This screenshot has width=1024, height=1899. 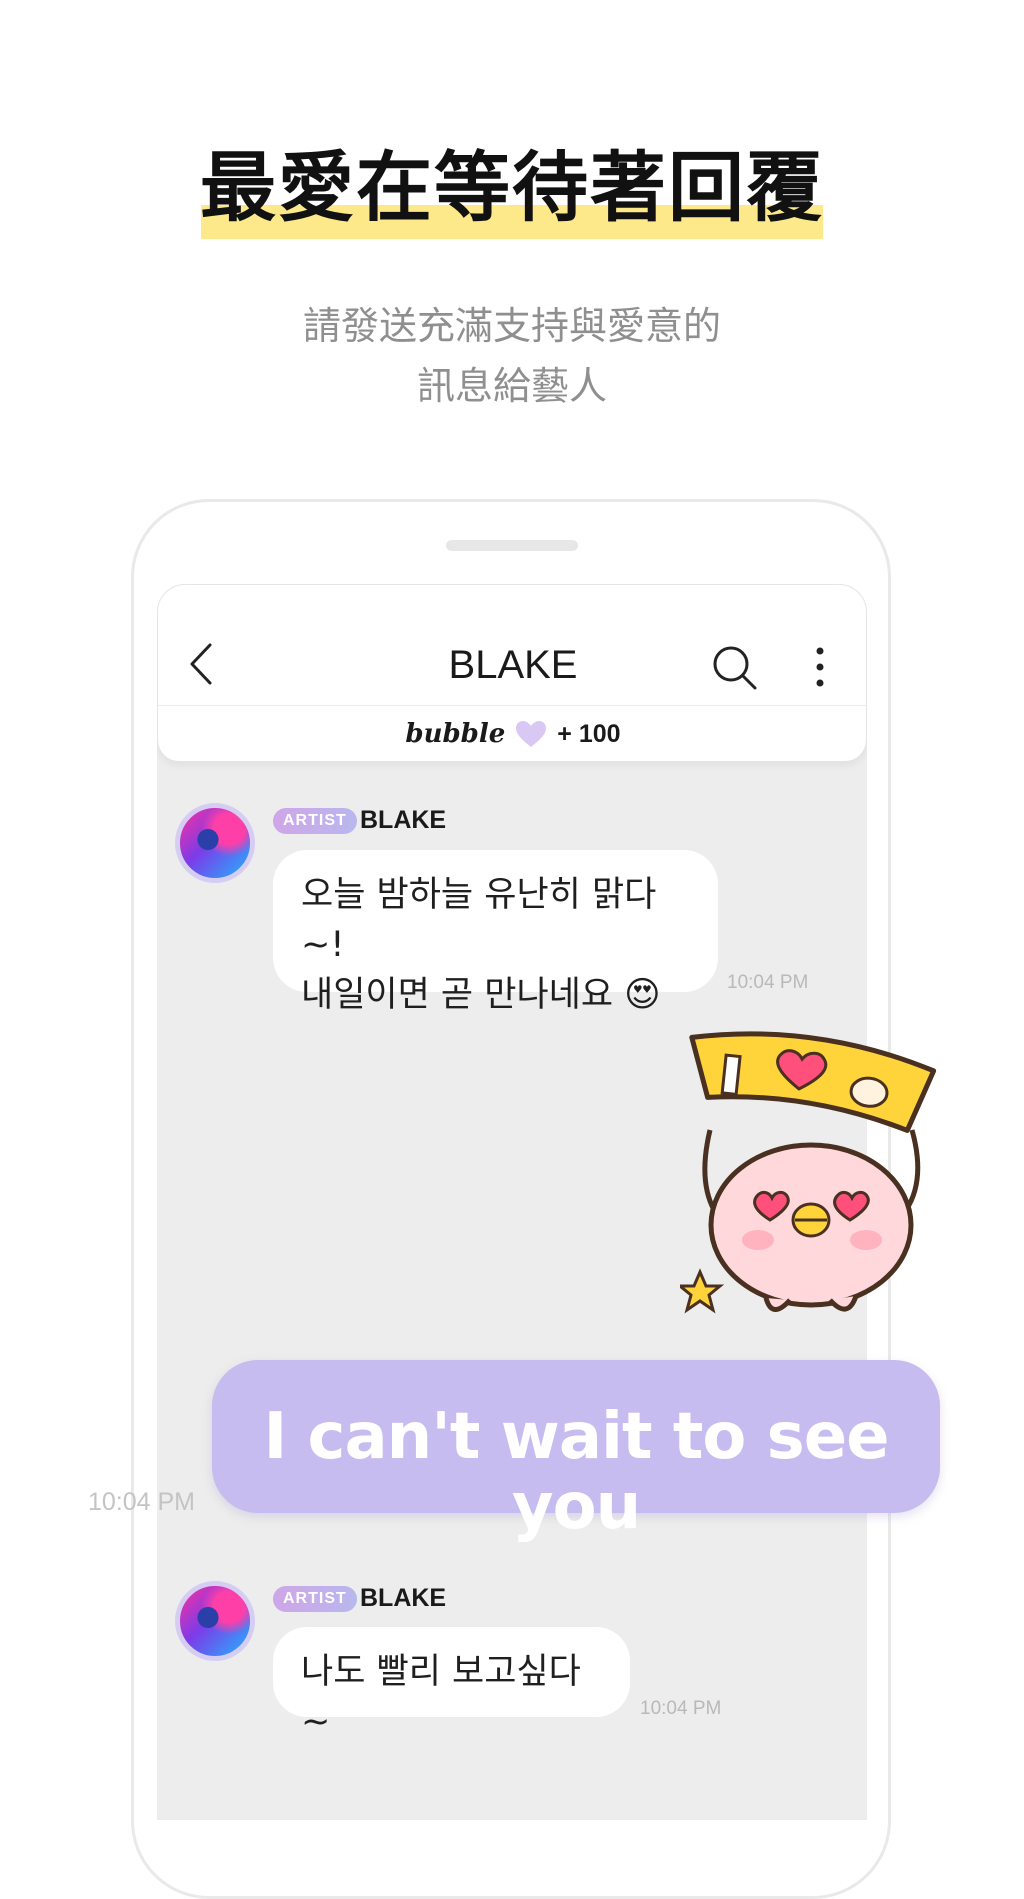 I want to click on outgoing-message-bubble: I can't wait to see you, so click(x=576, y=1451).